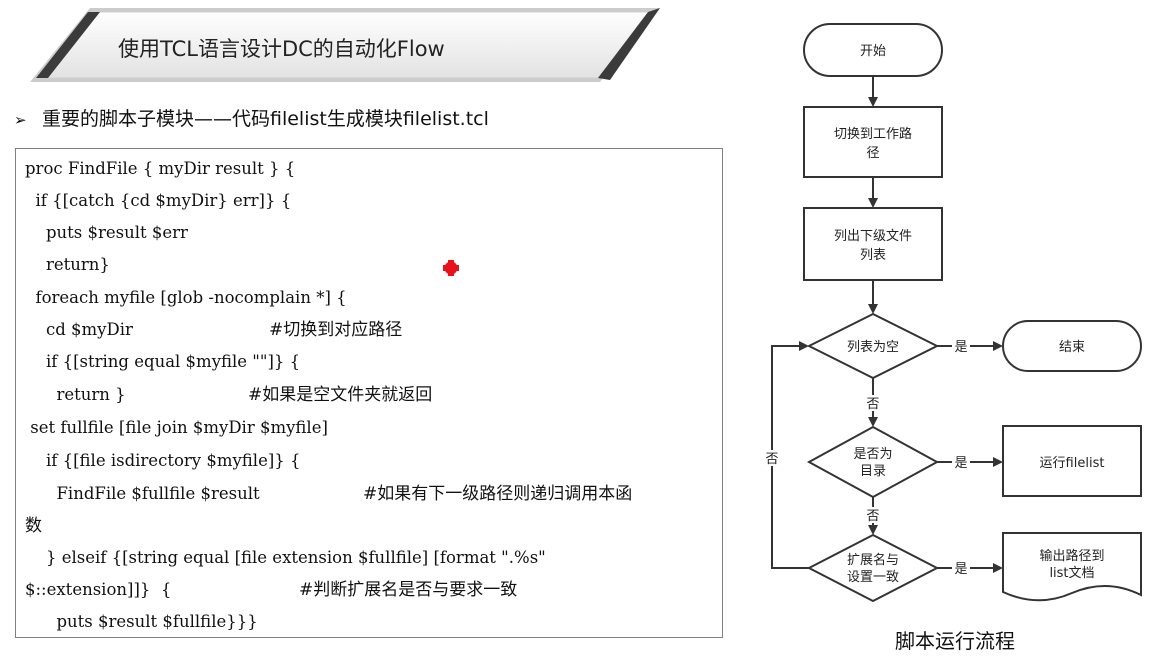 The width and height of the screenshot is (1170, 663). I want to click on decision-extension-match, so click(873, 568).